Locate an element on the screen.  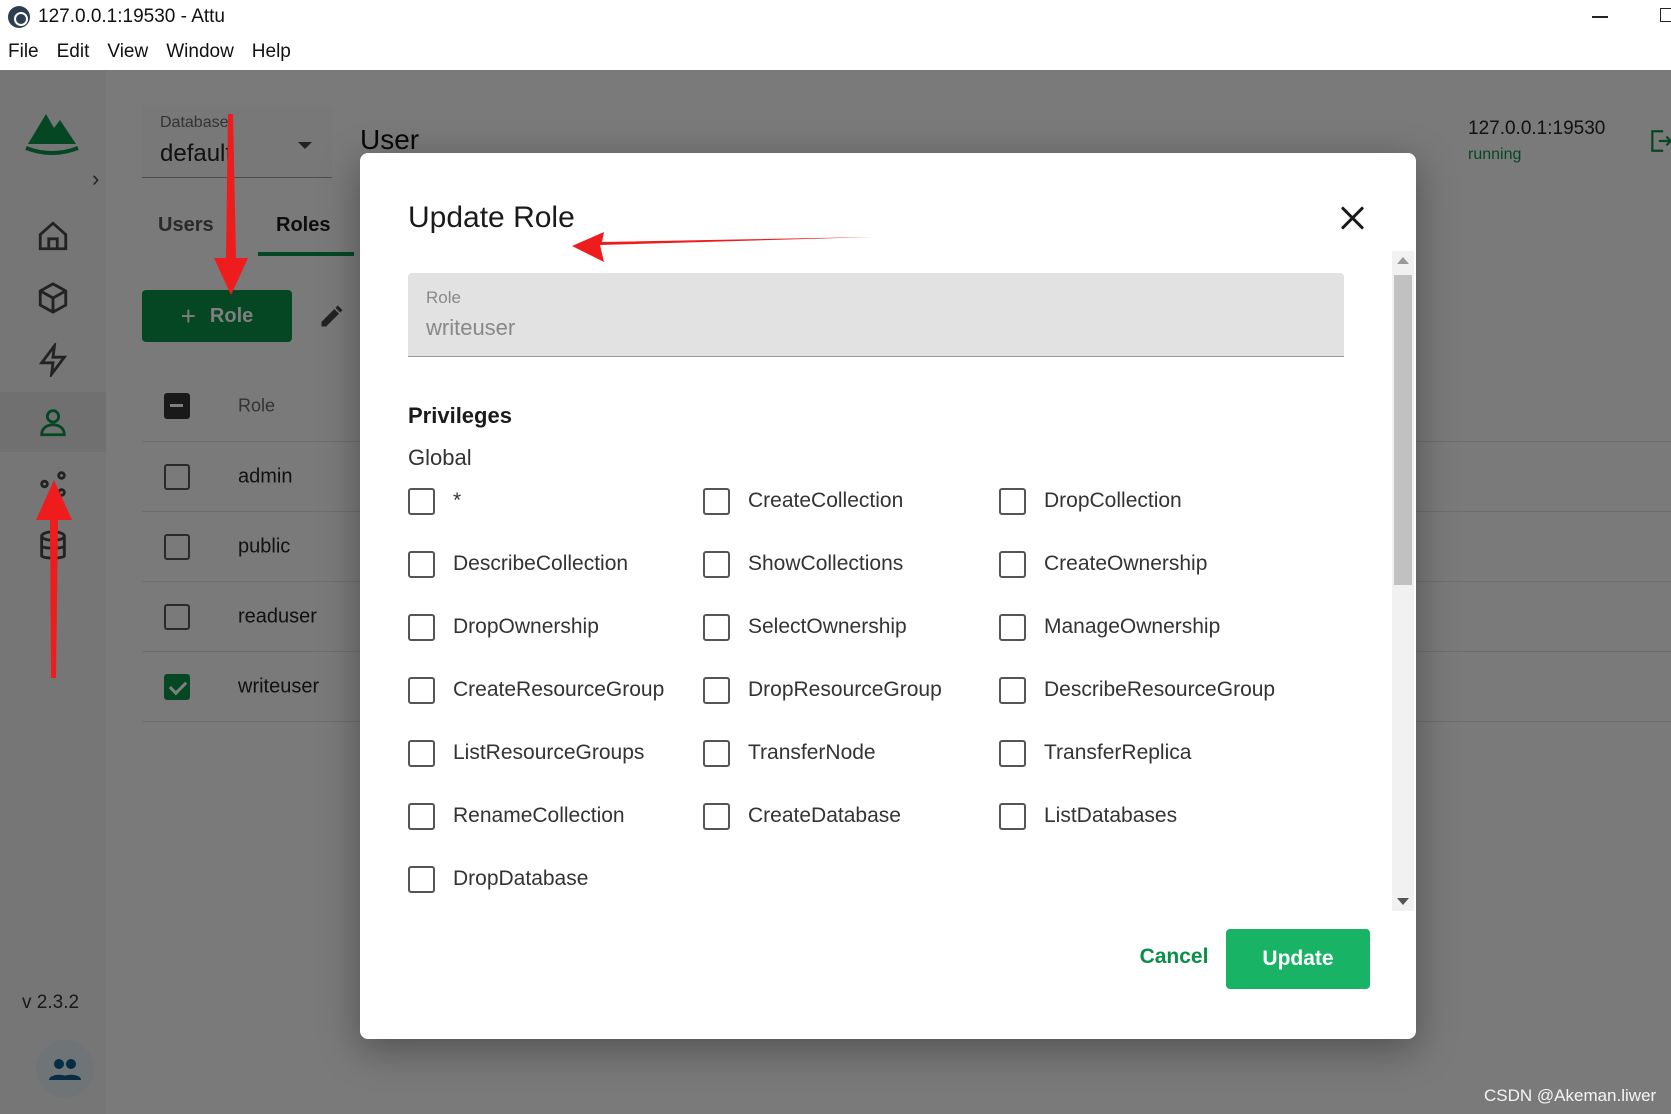
privilege-checkbox: DescribeCollection is located at coordinates (518, 564).